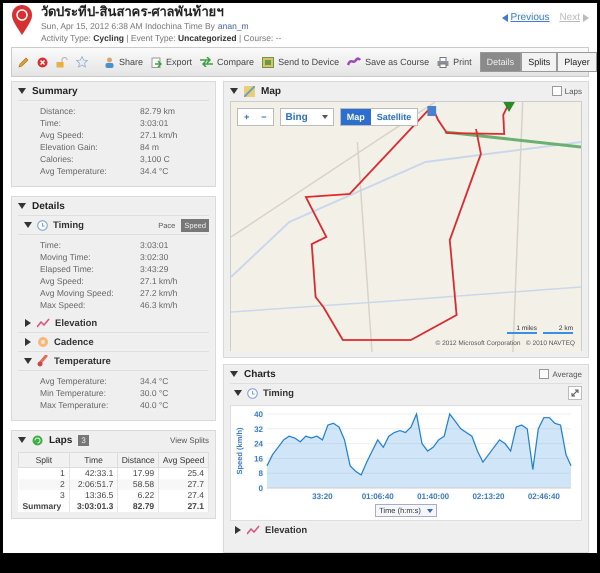  What do you see at coordinates (557, 91) in the screenshot?
I see `laps-checkbox` at bounding box center [557, 91].